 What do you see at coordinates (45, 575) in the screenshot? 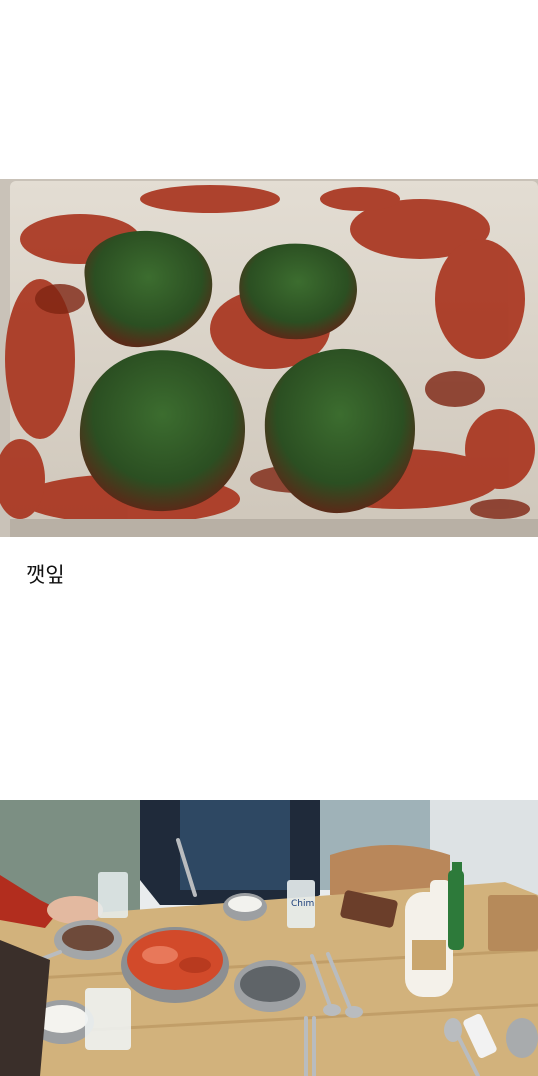
I see `caption-text: 깻잎` at bounding box center [45, 575].